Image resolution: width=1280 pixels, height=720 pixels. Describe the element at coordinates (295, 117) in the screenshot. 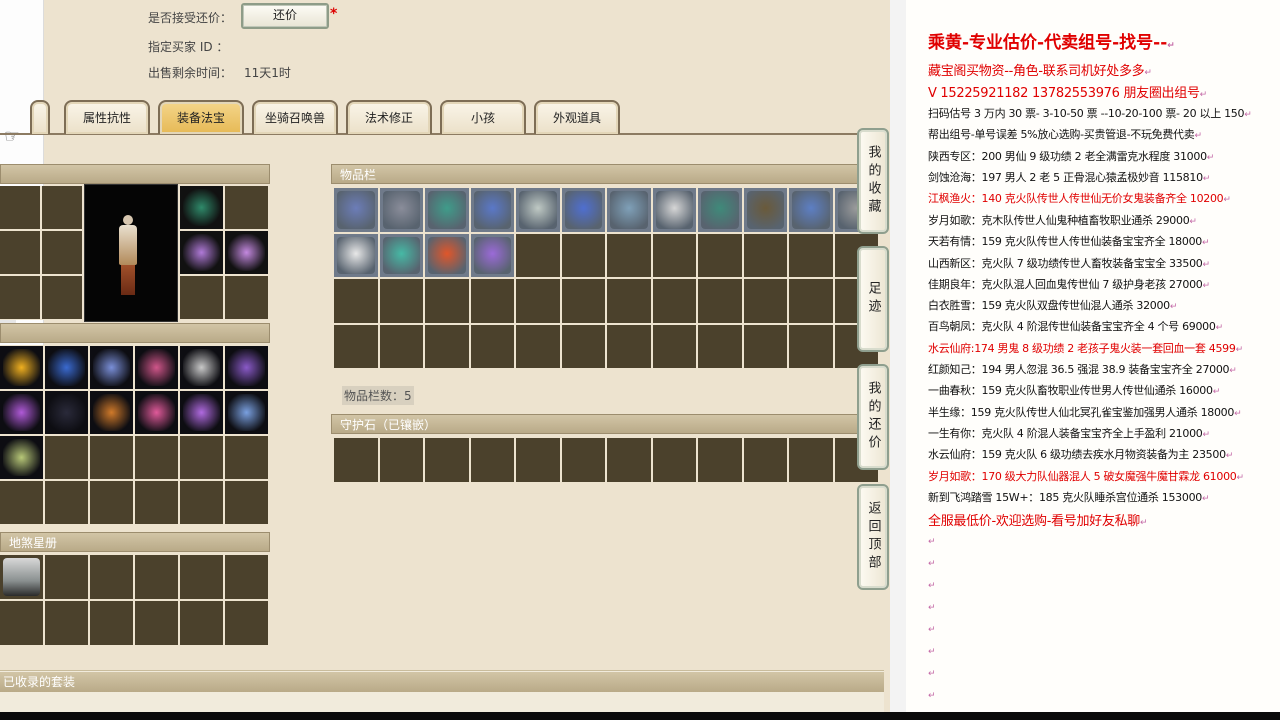

I see `tab-mounts-pets: 坐骑召唤兽` at that location.